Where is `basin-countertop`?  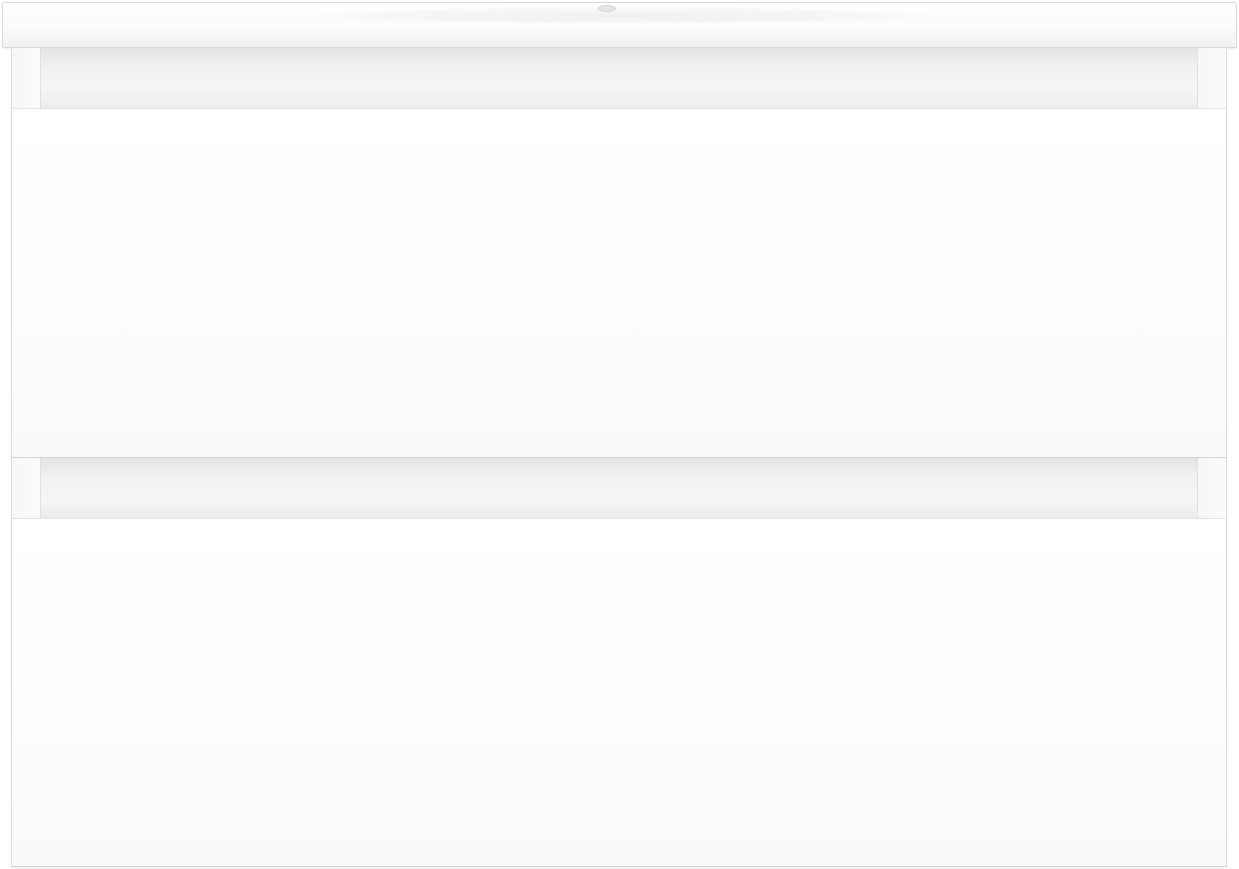 basin-countertop is located at coordinates (619, 25).